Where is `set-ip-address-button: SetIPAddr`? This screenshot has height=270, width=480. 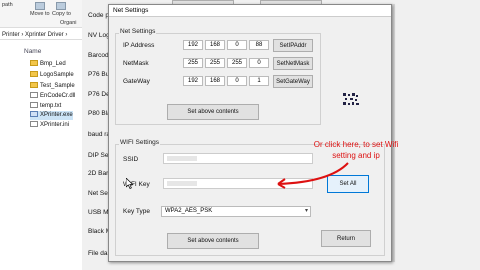 set-ip-address-button: SetIPAddr is located at coordinates (293, 45).